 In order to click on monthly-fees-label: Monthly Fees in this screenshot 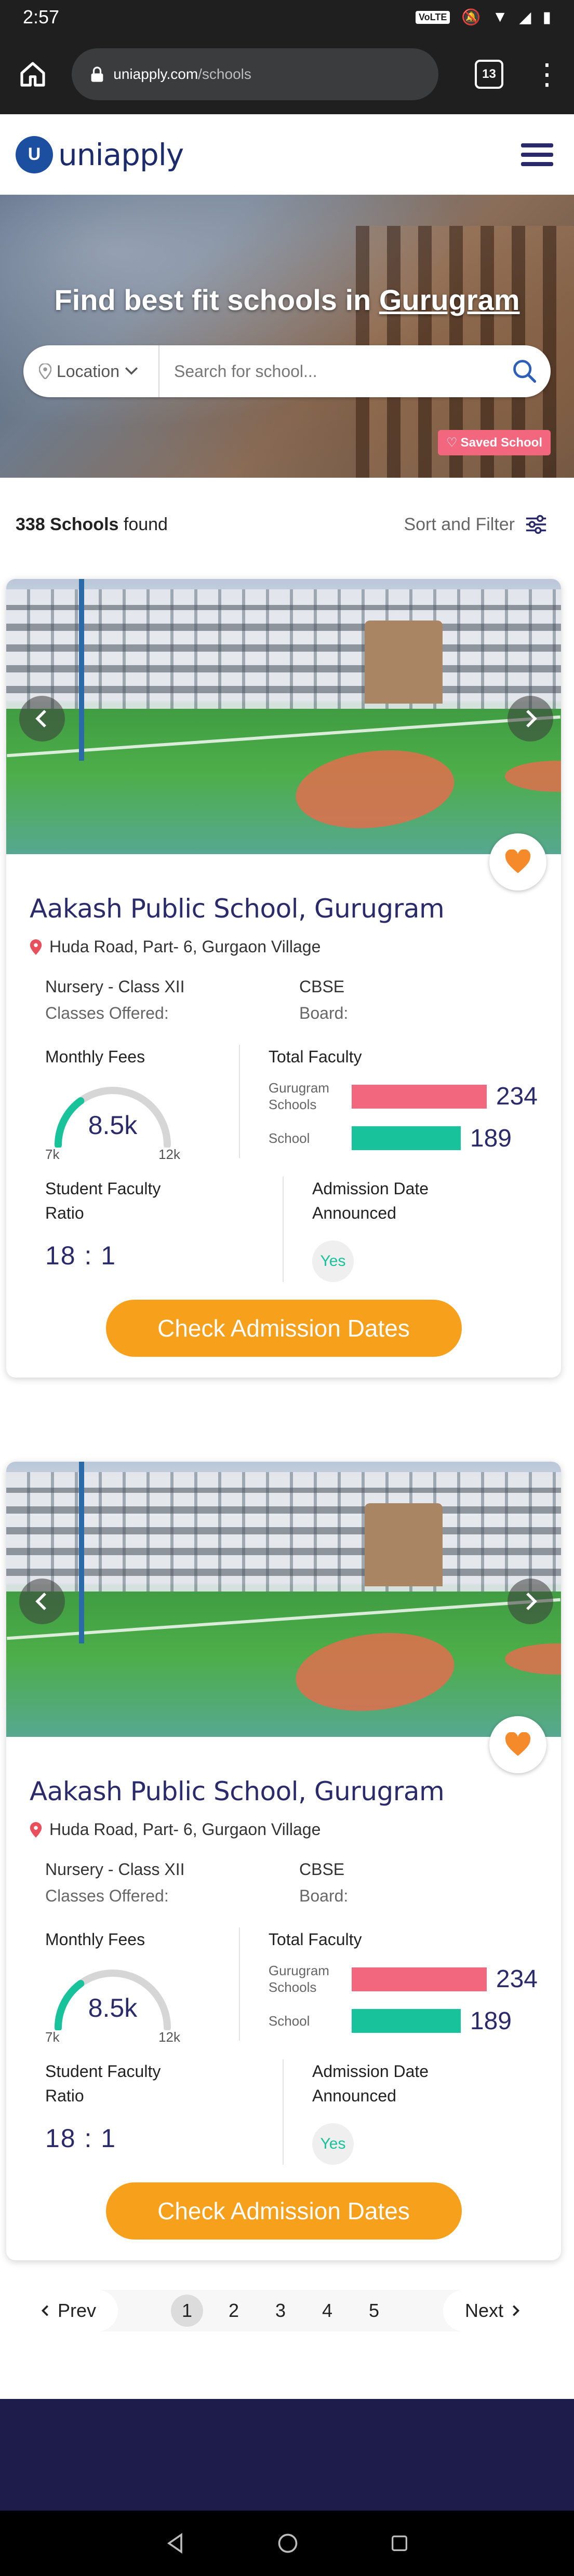, I will do `click(95, 1939)`.